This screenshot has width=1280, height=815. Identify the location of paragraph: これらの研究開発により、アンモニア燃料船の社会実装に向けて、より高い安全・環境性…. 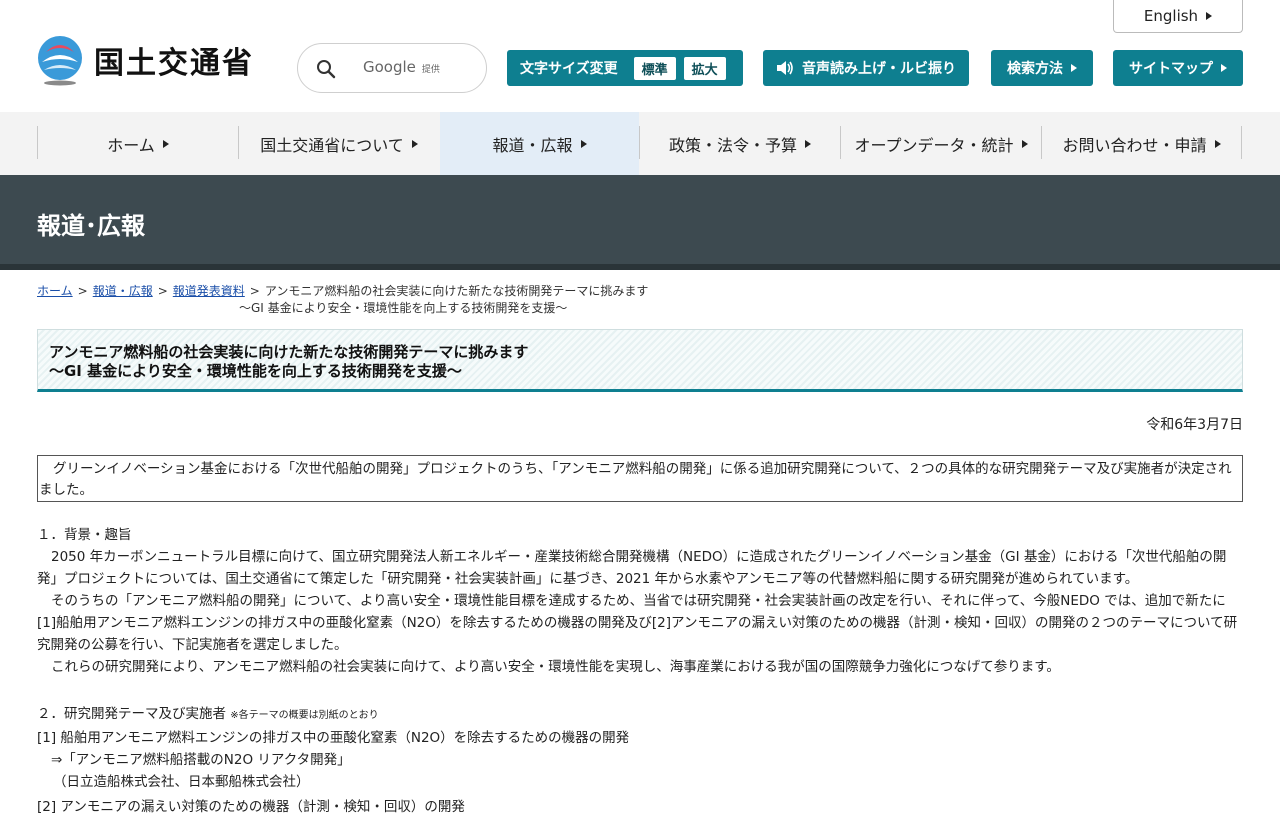
(555, 667).